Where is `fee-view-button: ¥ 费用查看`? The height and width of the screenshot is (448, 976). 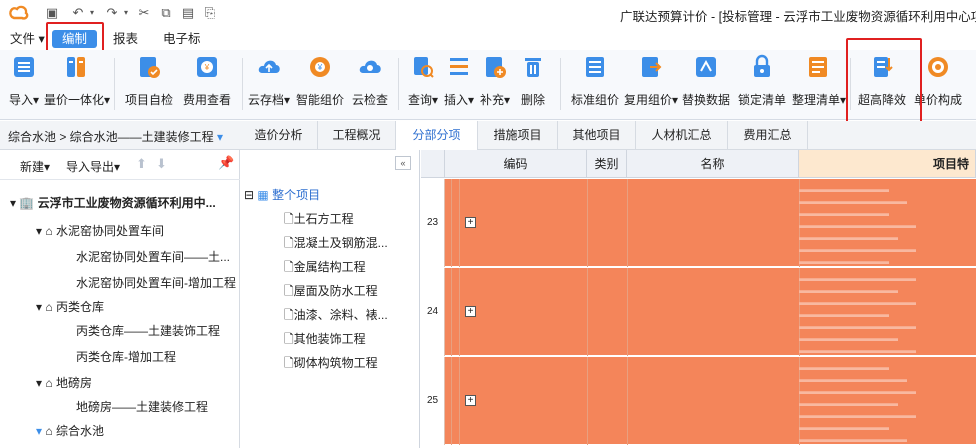
fee-view-button: ¥ 费用查看 is located at coordinates (207, 84).